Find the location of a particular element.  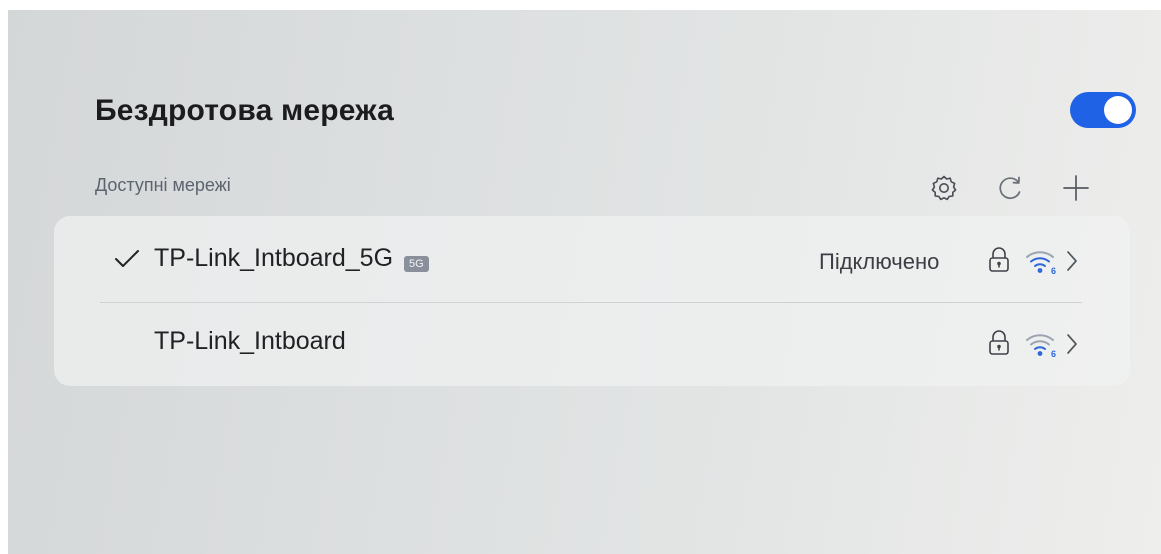

refresh-icon is located at coordinates (1010, 187).